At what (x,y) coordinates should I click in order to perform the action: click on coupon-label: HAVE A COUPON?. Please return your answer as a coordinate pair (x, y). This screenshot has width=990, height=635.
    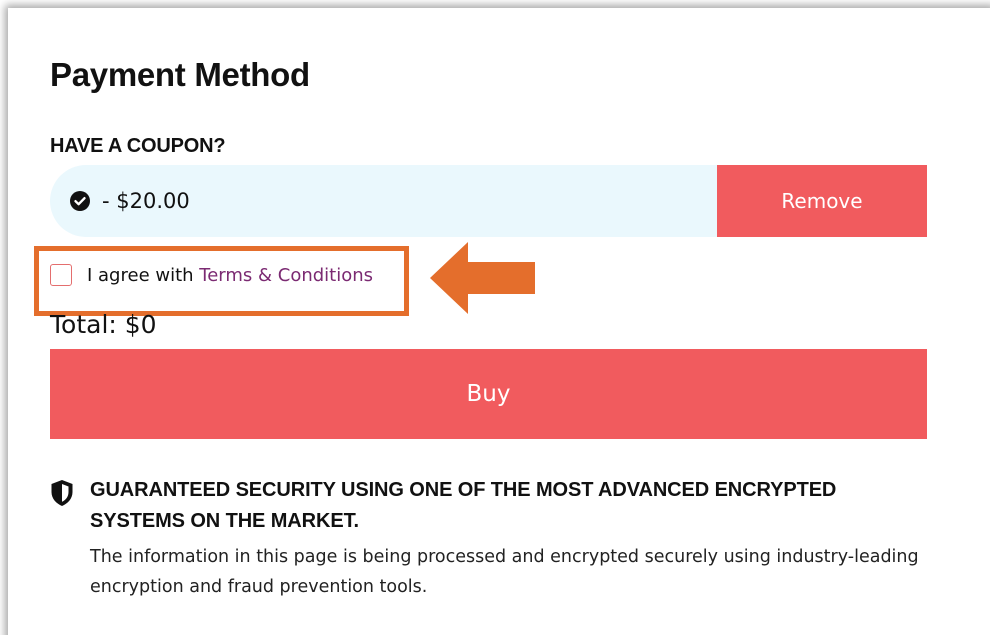
    Looking at the image, I should click on (138, 146).